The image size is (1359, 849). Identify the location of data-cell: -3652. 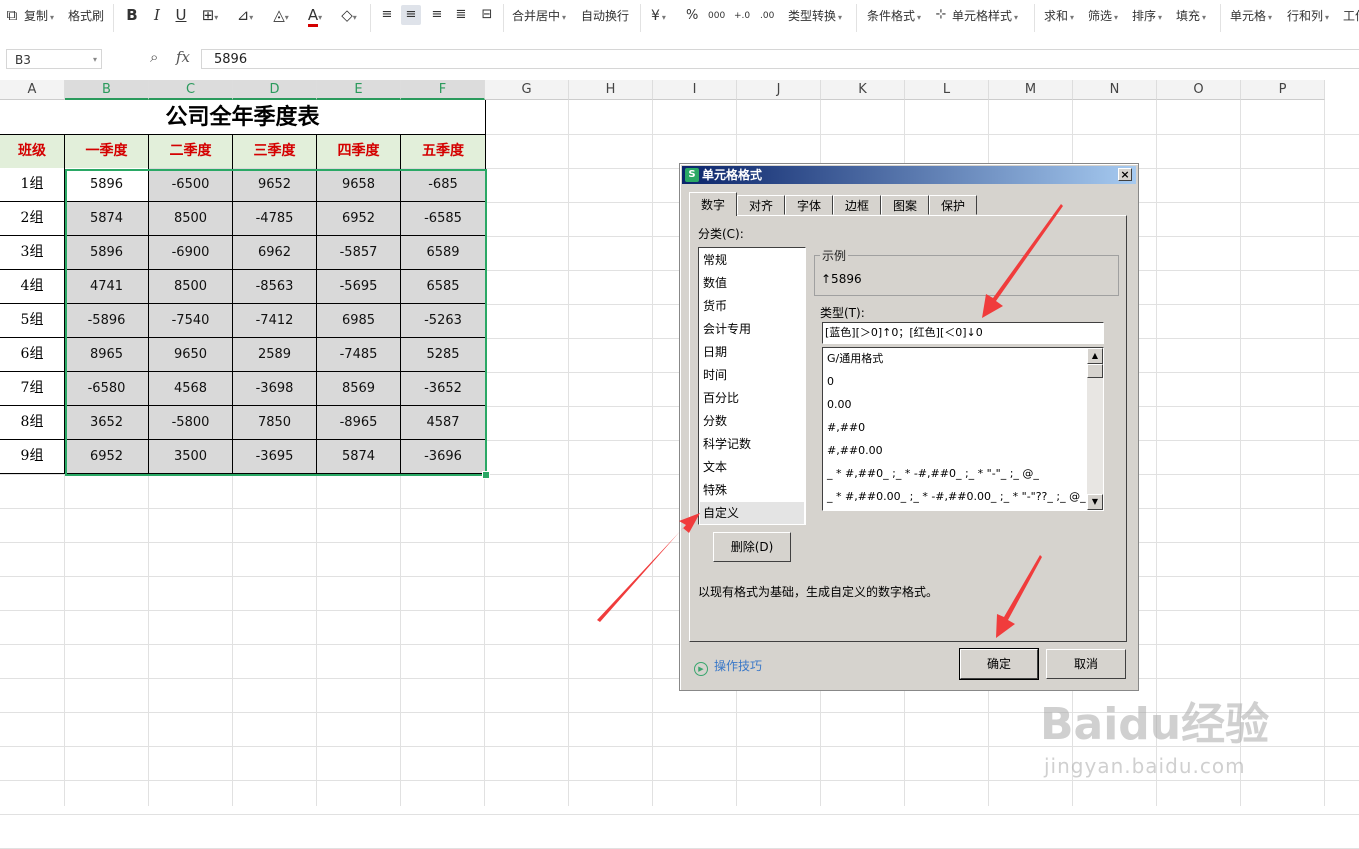
(443, 389).